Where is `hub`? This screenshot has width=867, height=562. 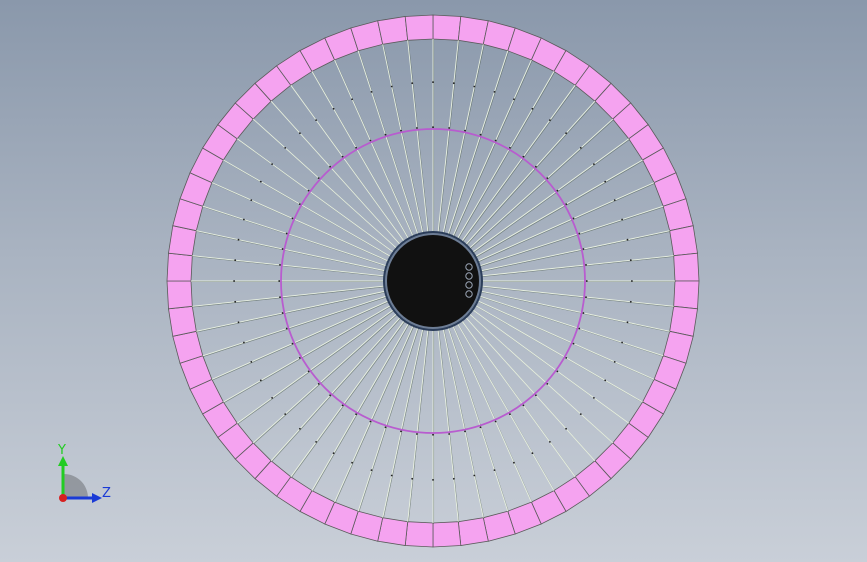
hub is located at coordinates (433, 281).